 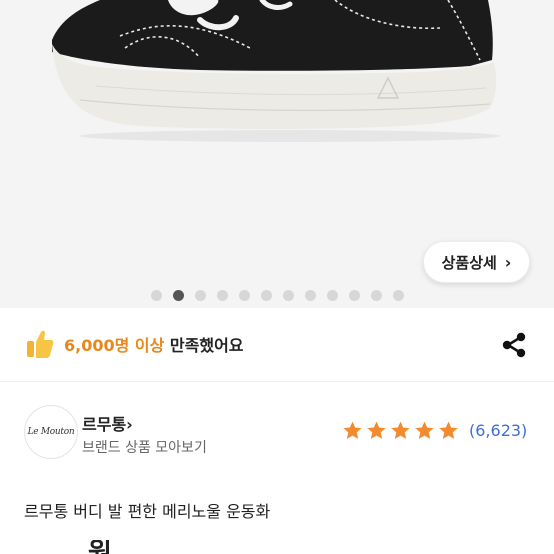 I want to click on brand-logo: Le Mouton, so click(x=51, y=432).